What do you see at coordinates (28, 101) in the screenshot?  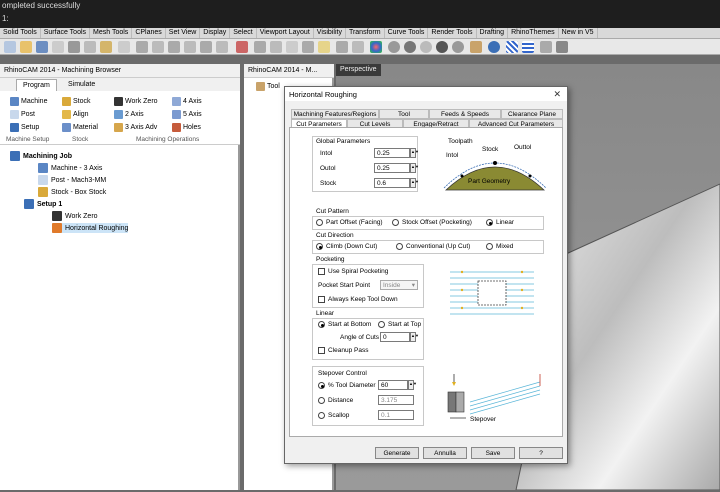 I see `machine-button: Machine` at bounding box center [28, 101].